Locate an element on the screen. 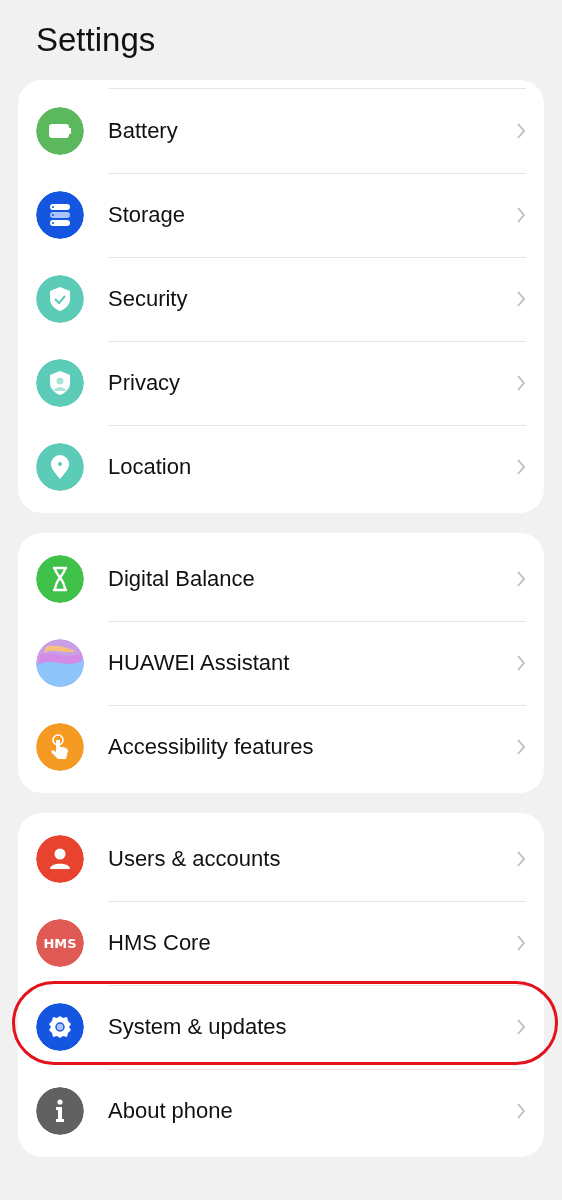  storage-icon is located at coordinates (60, 215).